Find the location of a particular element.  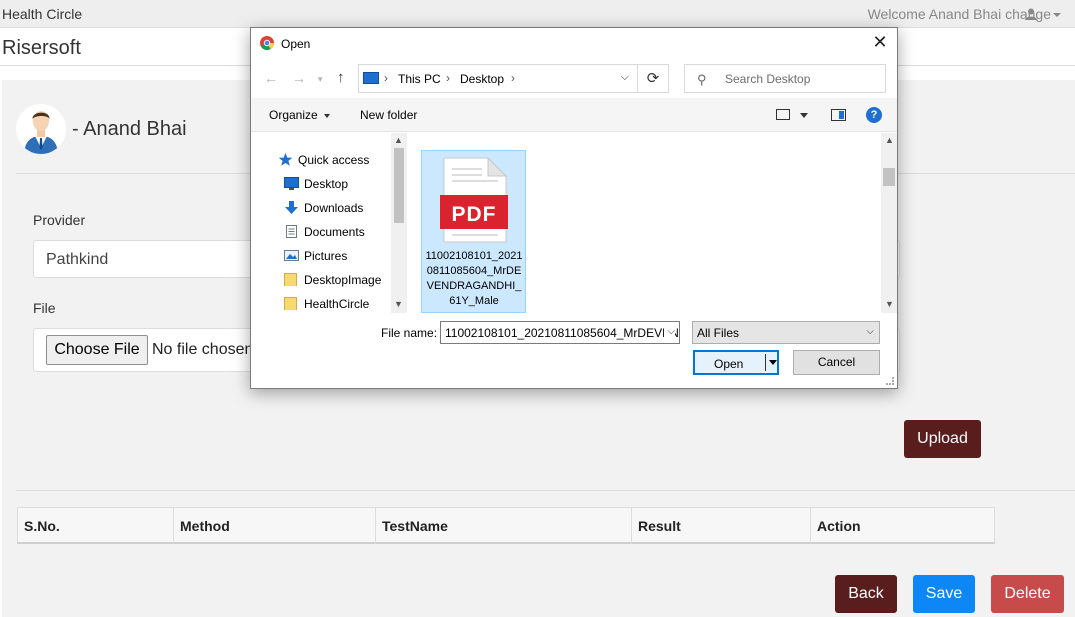

organize-label: Organize is located at coordinates (293, 115).